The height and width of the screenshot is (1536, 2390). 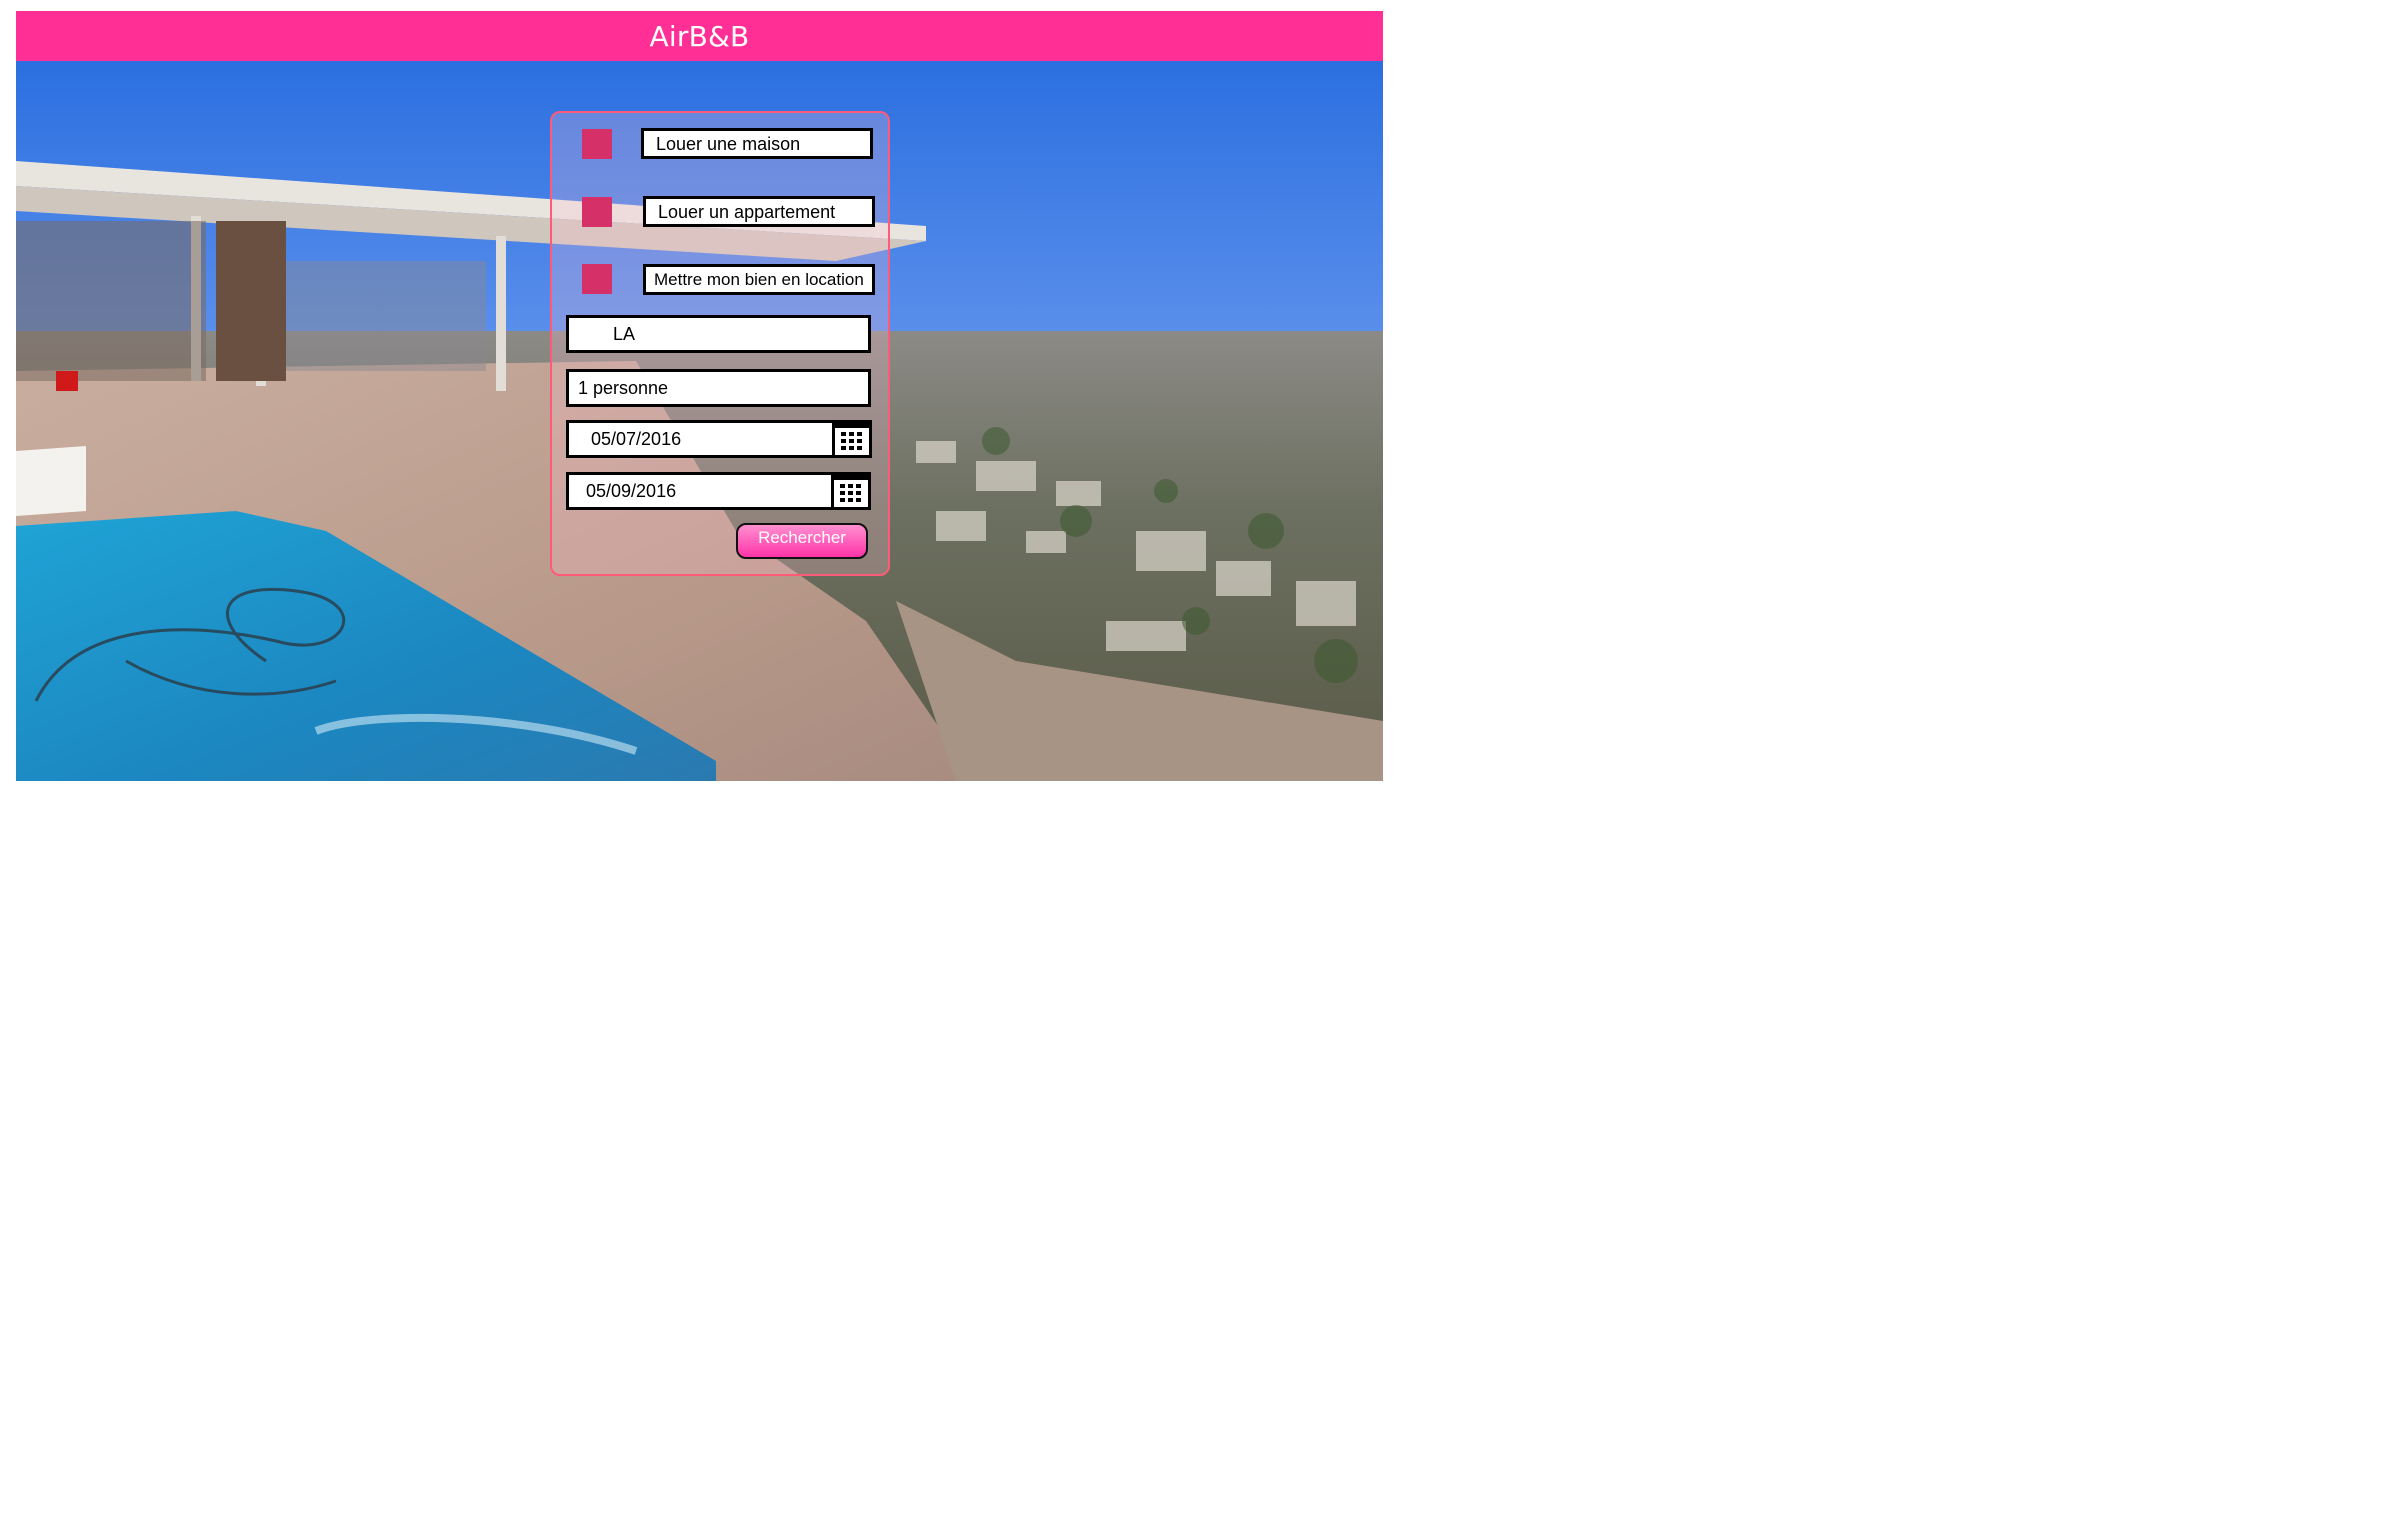 What do you see at coordinates (759, 279) in the screenshot?
I see `option-label-list-property: Mettre mon bien en location` at bounding box center [759, 279].